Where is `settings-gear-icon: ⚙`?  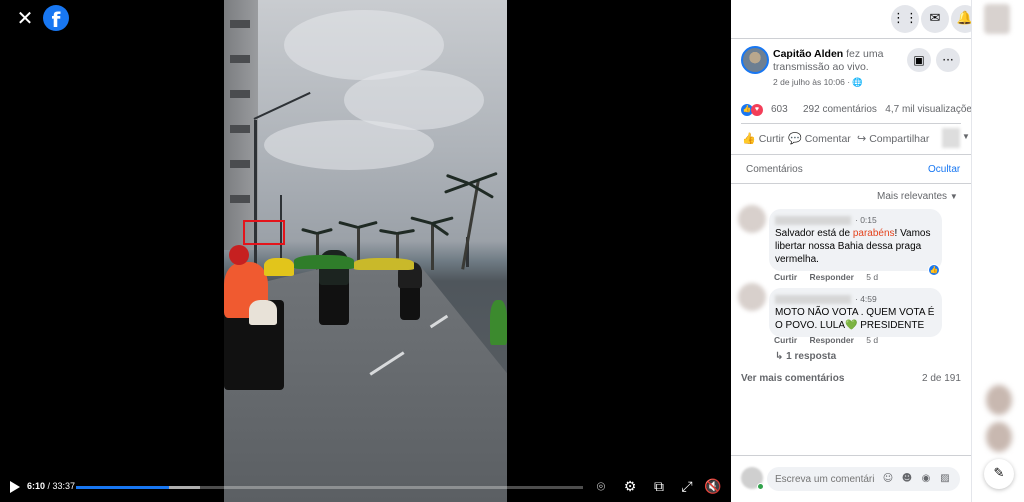 settings-gear-icon: ⚙ is located at coordinates (630, 487).